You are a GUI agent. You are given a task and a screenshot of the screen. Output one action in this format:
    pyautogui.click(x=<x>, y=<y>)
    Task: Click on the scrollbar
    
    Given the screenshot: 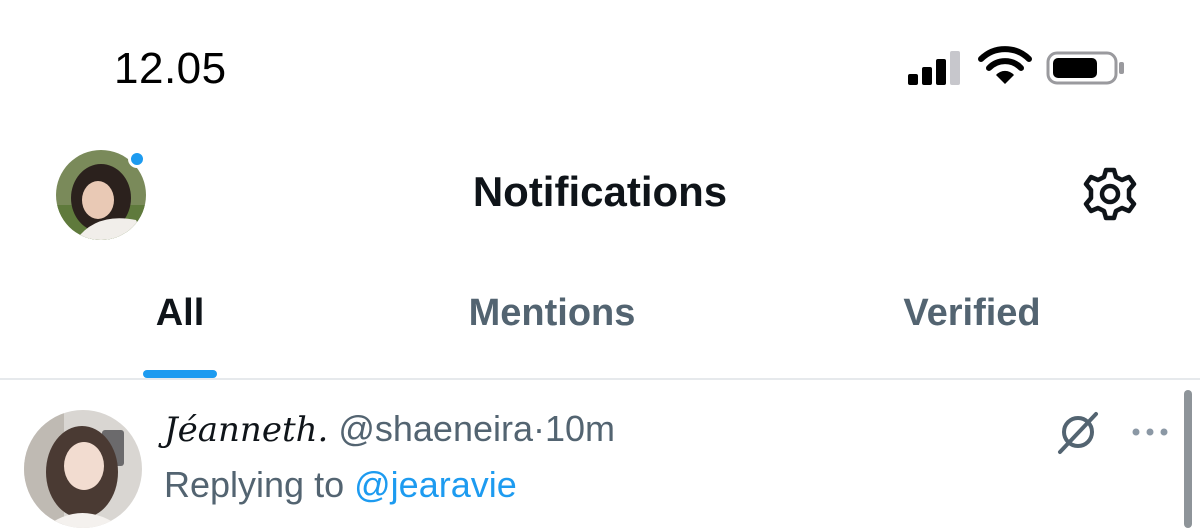 What is the action you would take?
    pyautogui.click(x=1188, y=459)
    